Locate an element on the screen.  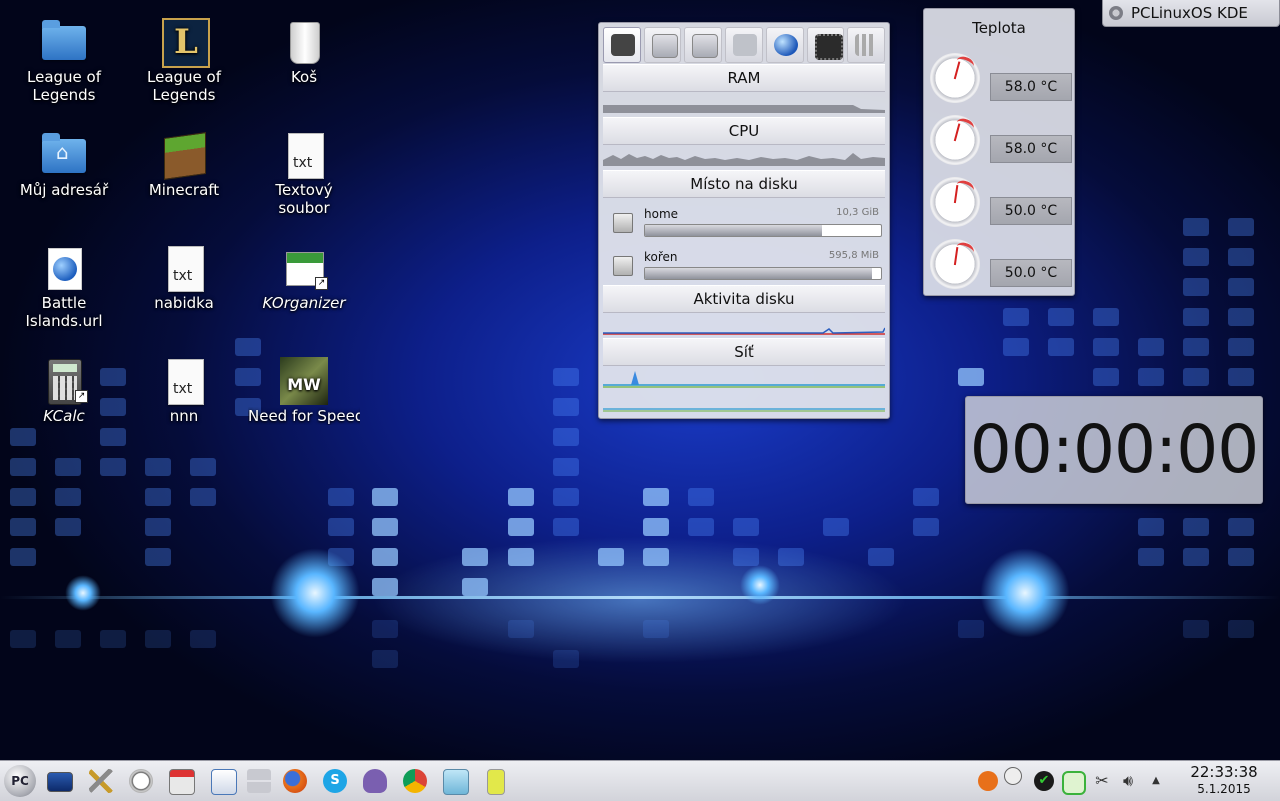
package-manager-button is located at coordinates (181, 781).